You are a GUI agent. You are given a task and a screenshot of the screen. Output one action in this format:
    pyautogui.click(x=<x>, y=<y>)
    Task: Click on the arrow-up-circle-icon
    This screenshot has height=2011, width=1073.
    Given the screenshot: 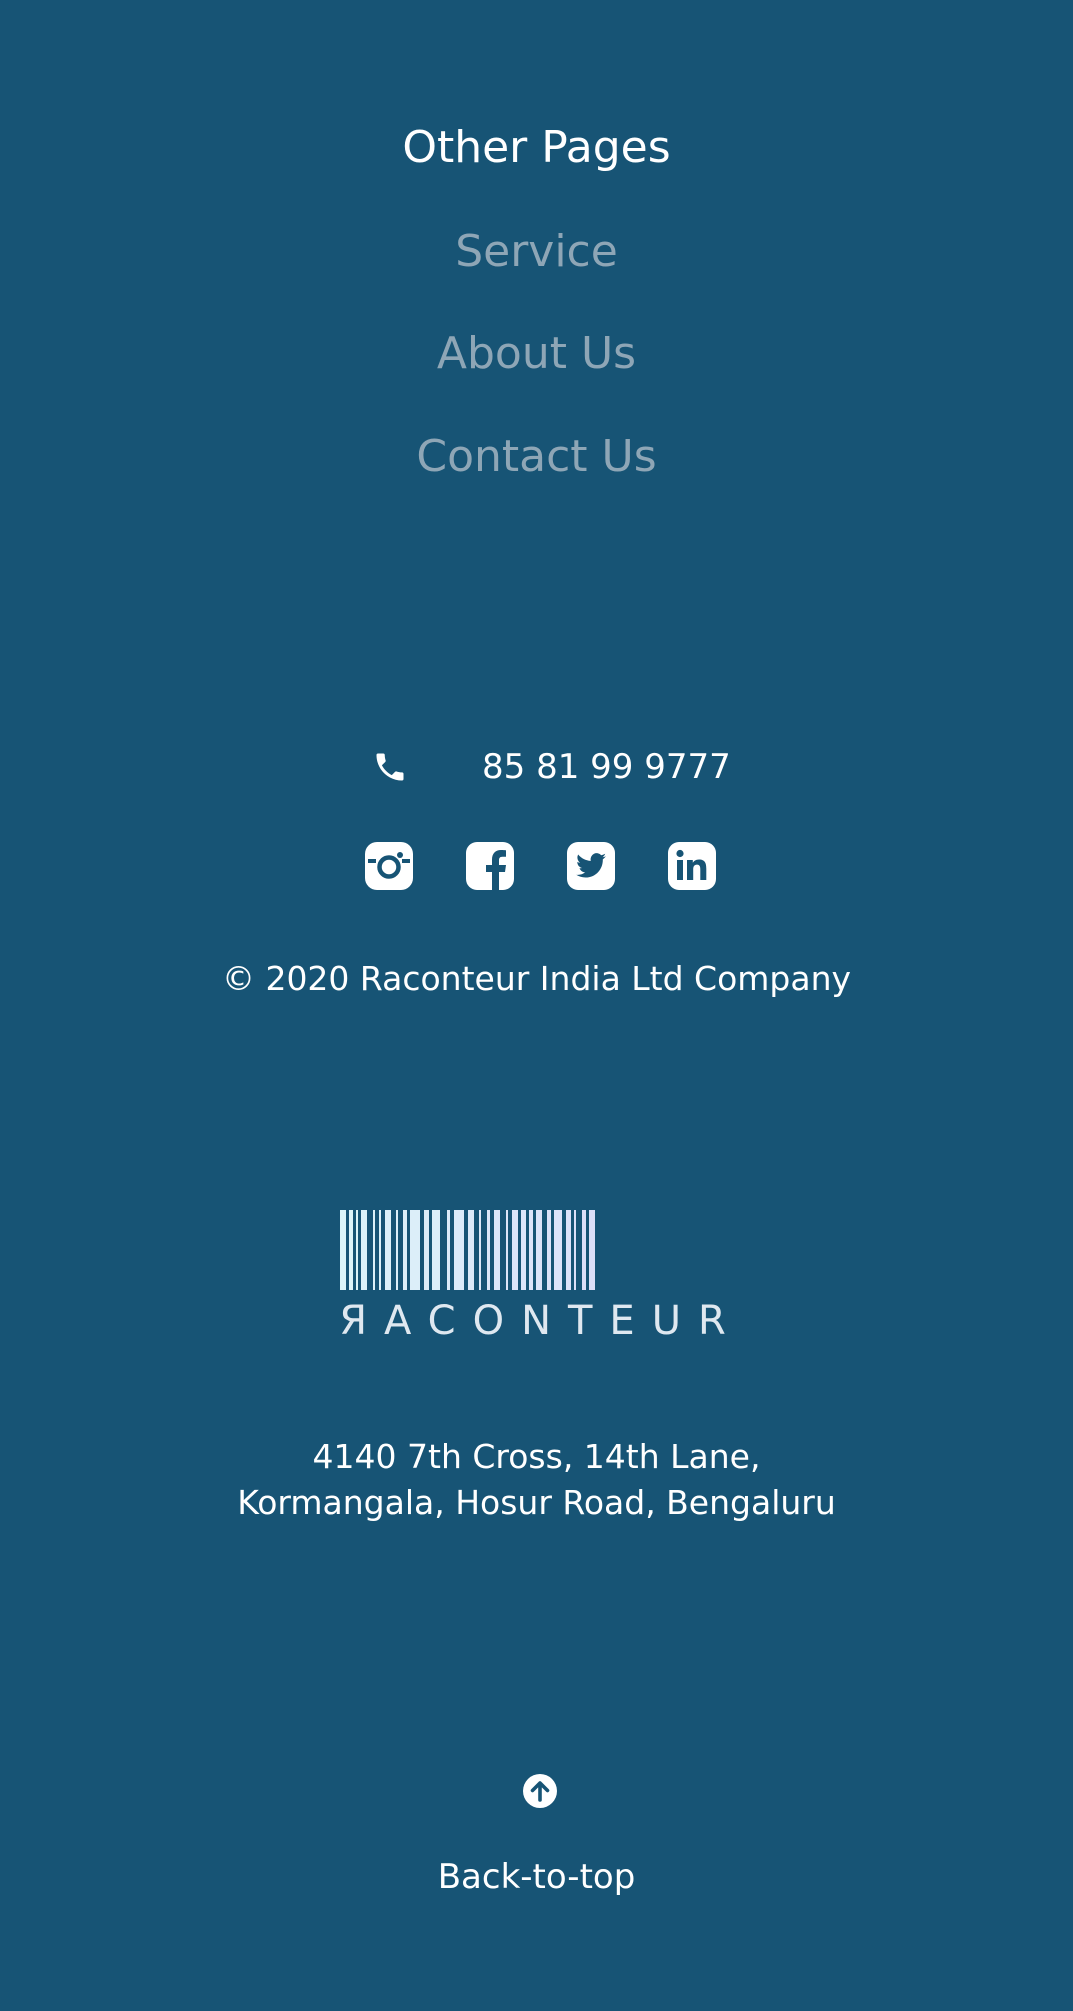 What is the action you would take?
    pyautogui.click(x=540, y=1791)
    